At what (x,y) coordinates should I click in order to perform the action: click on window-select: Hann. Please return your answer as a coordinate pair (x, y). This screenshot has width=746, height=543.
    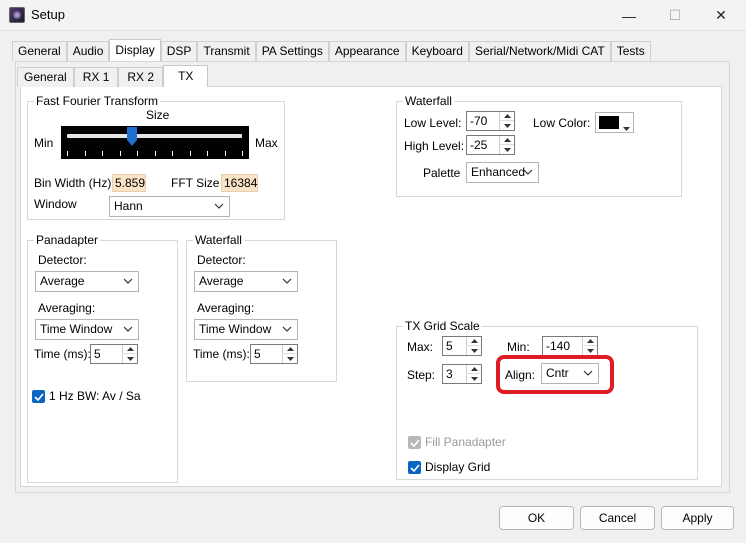
    Looking at the image, I should click on (169, 206).